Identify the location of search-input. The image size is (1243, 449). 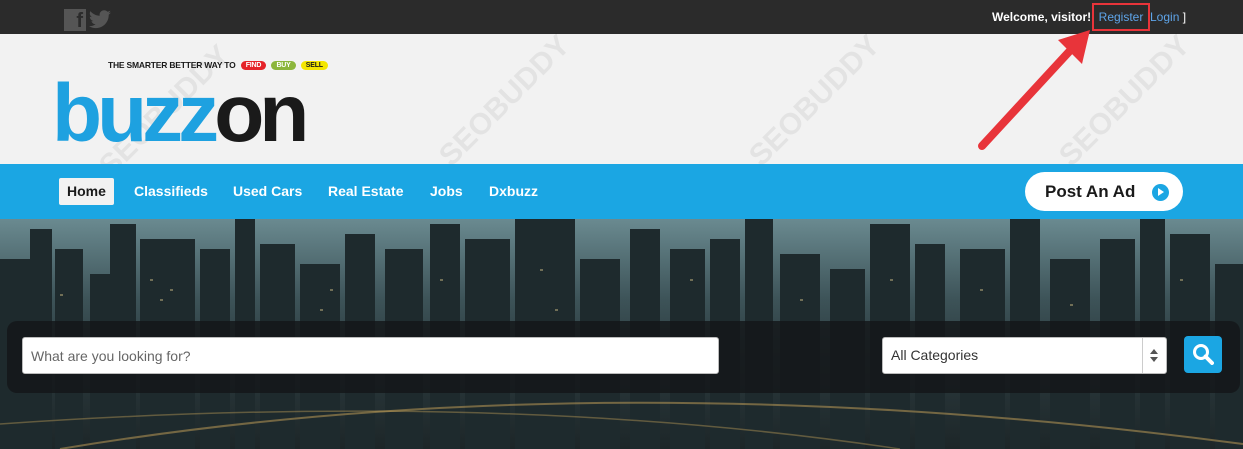
(370, 355).